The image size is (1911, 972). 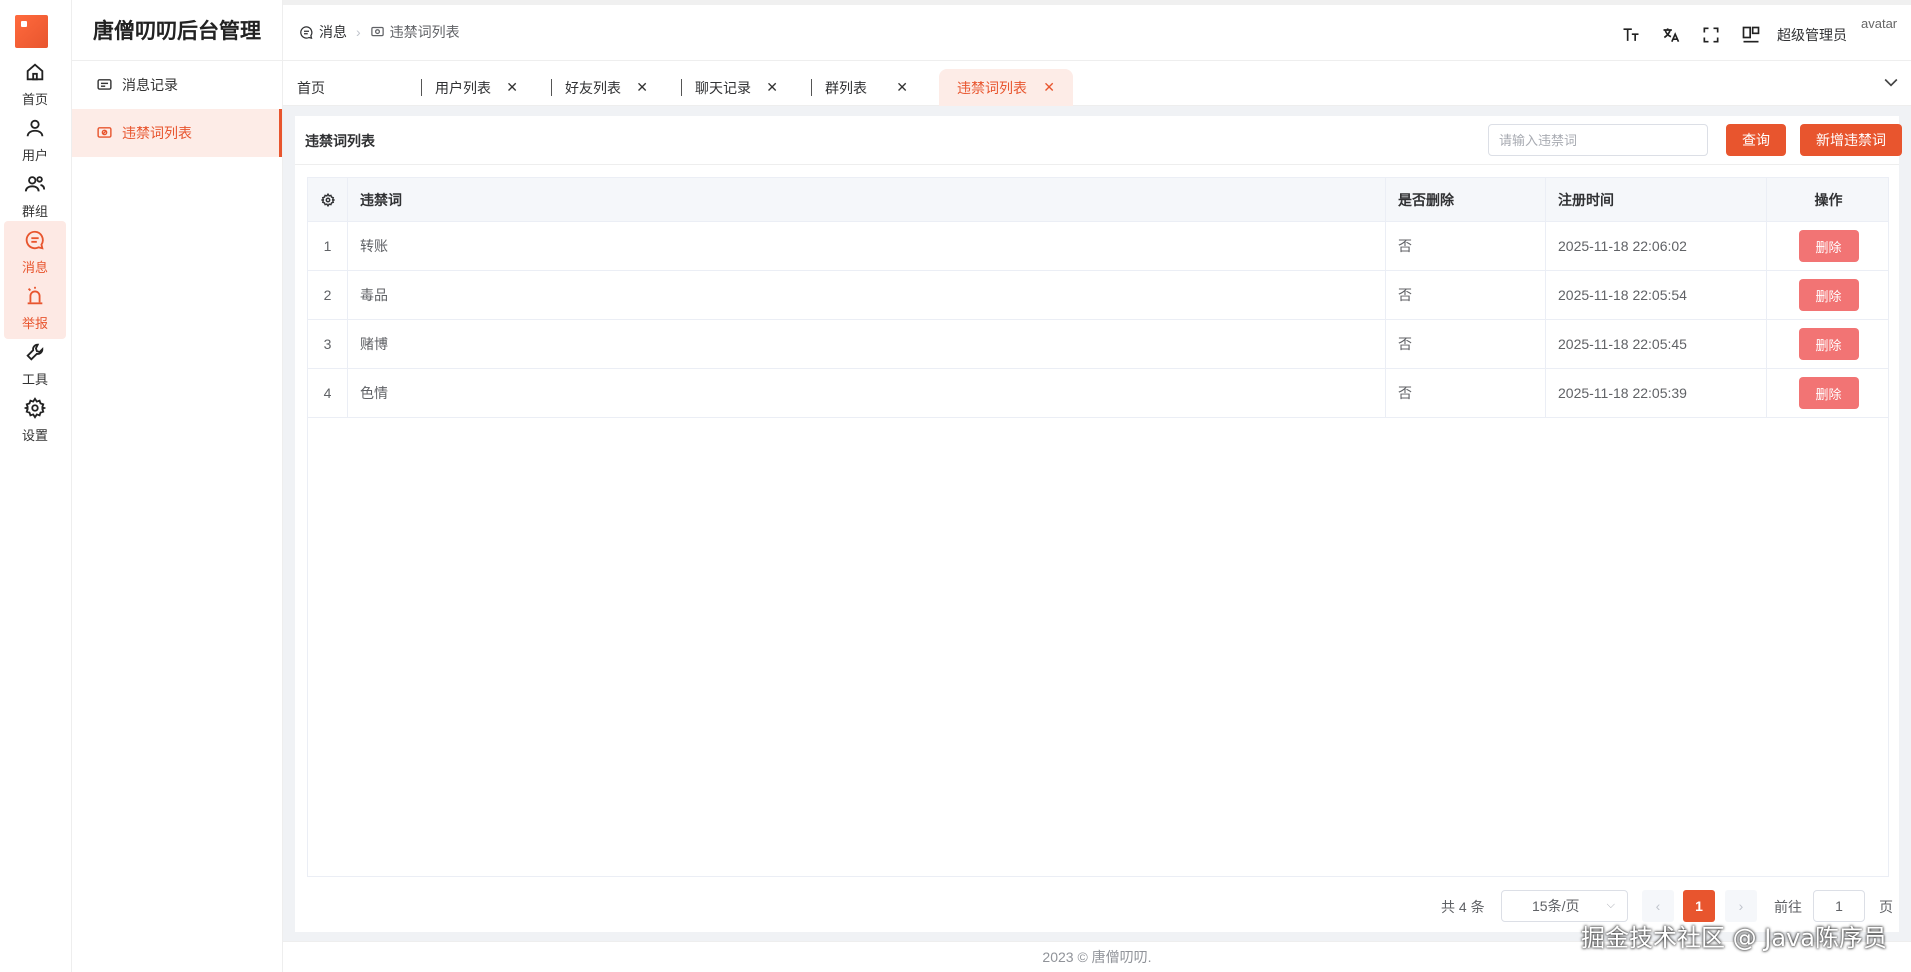 What do you see at coordinates (35, 71) in the screenshot?
I see `home-icon` at bounding box center [35, 71].